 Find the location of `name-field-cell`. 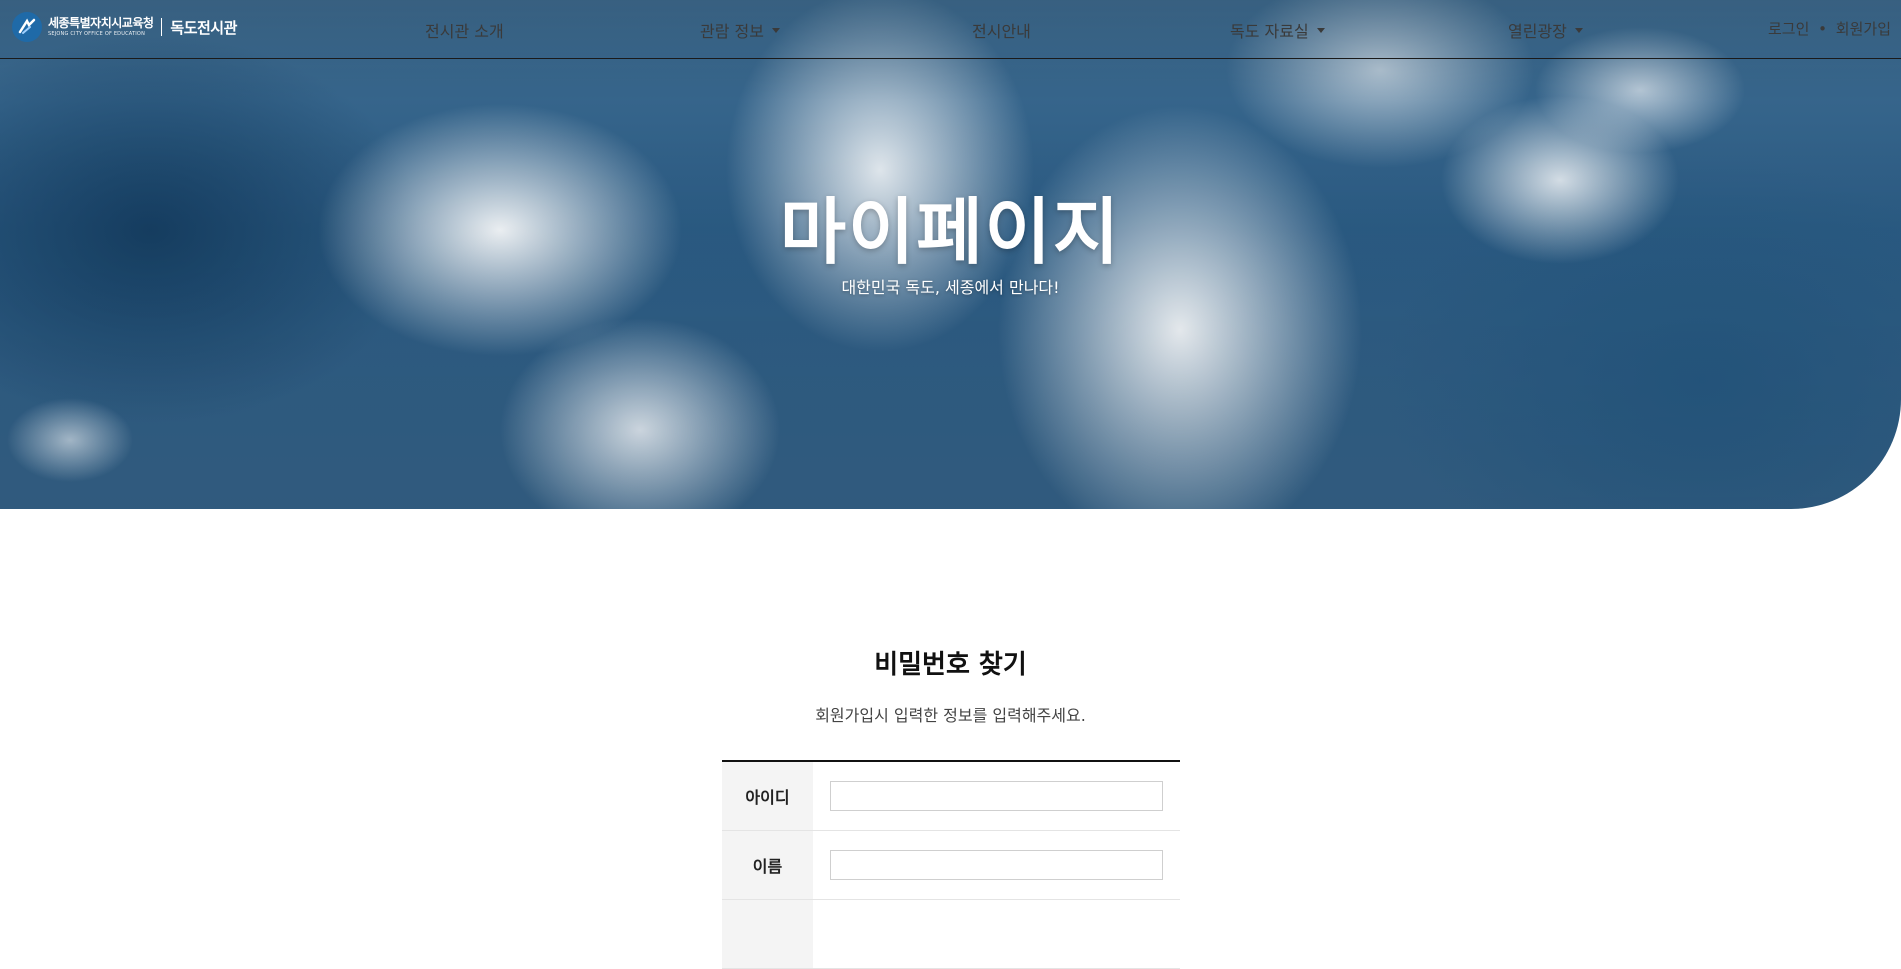

name-field-cell is located at coordinates (996, 865).